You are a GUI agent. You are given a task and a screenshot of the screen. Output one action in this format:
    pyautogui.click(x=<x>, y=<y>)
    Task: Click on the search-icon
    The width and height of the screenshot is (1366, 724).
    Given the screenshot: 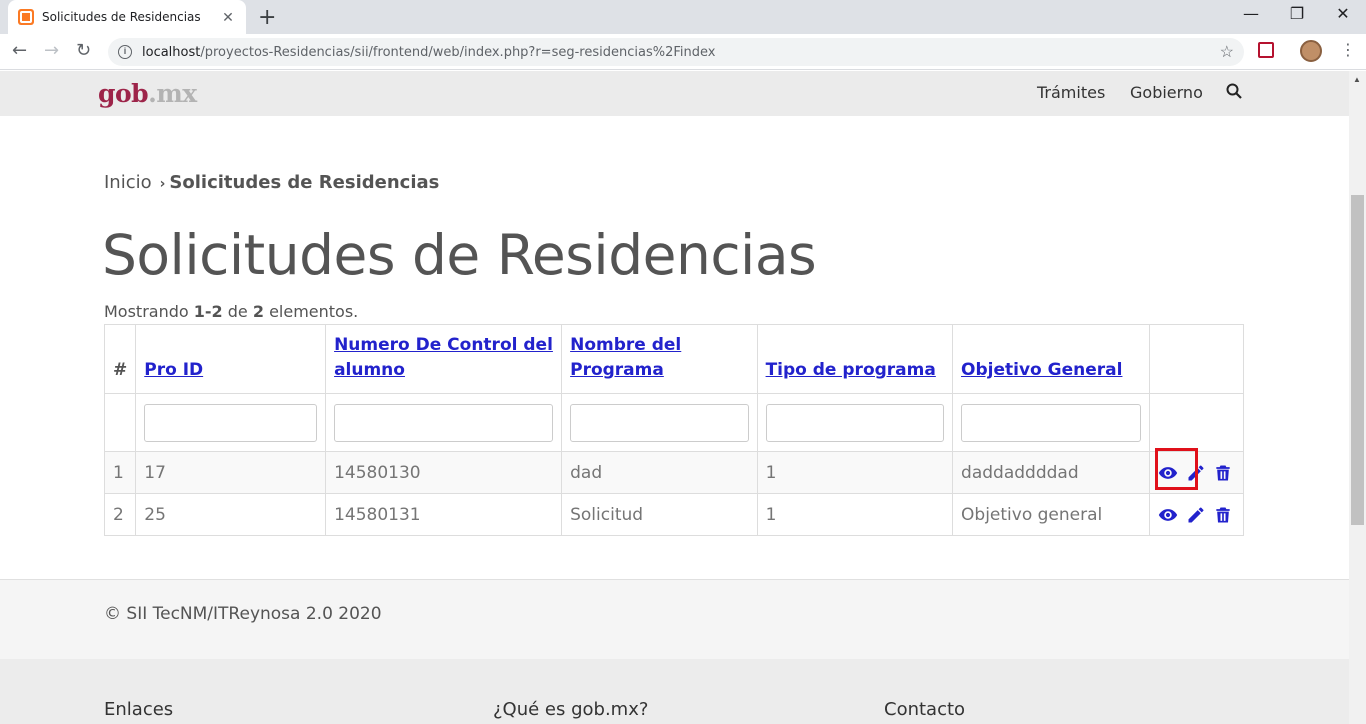 What is the action you would take?
    pyautogui.click(x=1234, y=91)
    